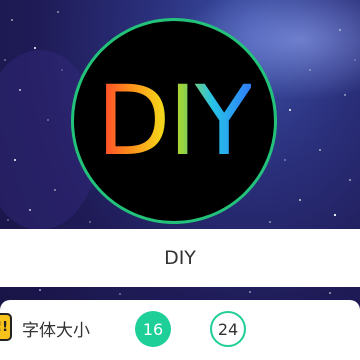  Describe the element at coordinates (56, 331) in the screenshot. I see `font-size-label: 字体大小` at that location.